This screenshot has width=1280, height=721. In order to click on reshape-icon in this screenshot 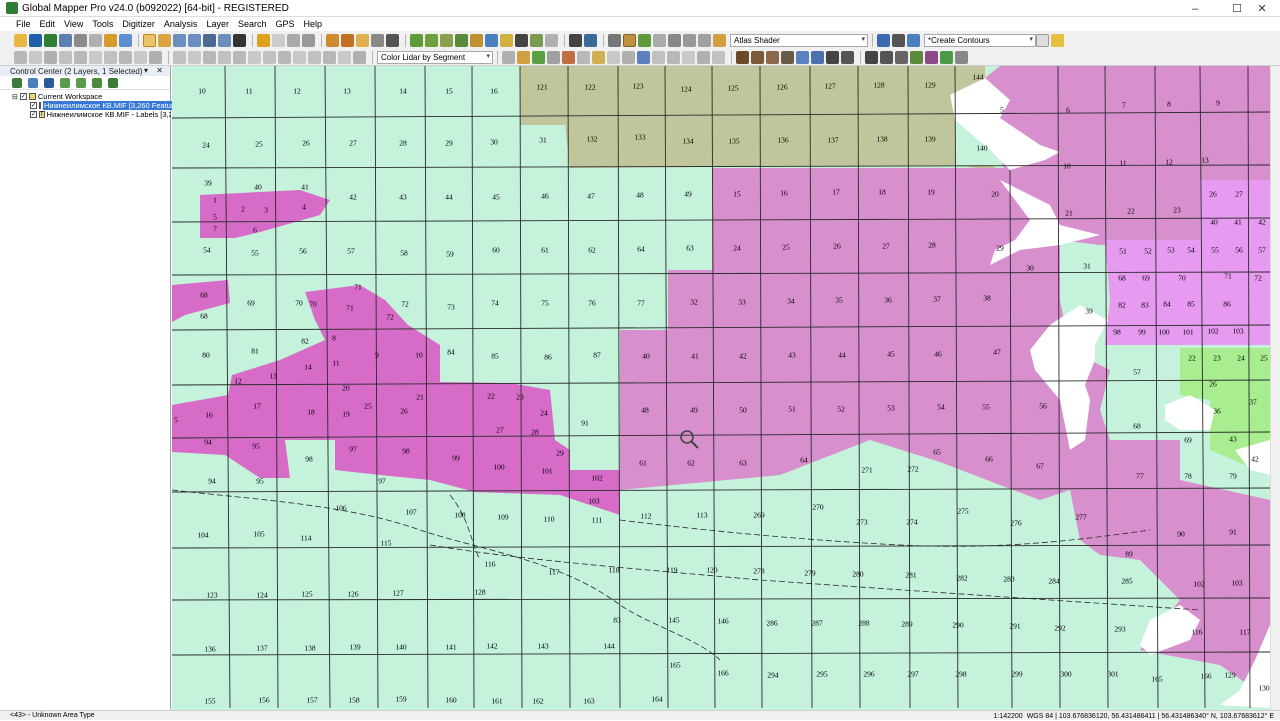, I will do `click(224, 57)`.